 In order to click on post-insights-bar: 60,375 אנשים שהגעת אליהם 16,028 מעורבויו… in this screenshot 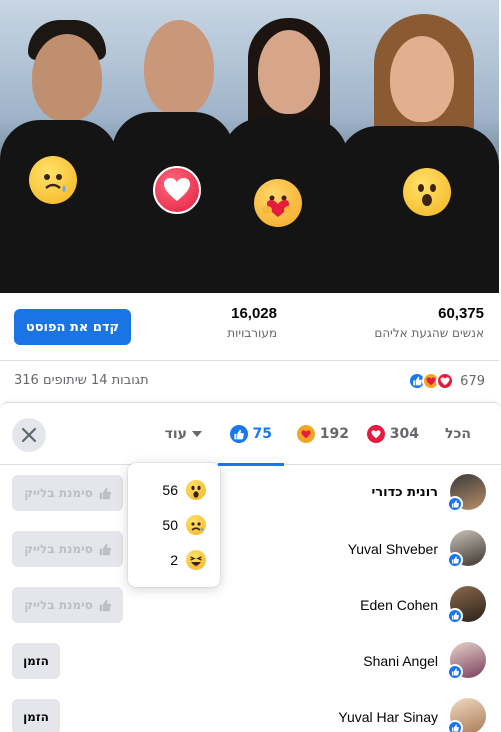, I will do `click(249, 327)`.